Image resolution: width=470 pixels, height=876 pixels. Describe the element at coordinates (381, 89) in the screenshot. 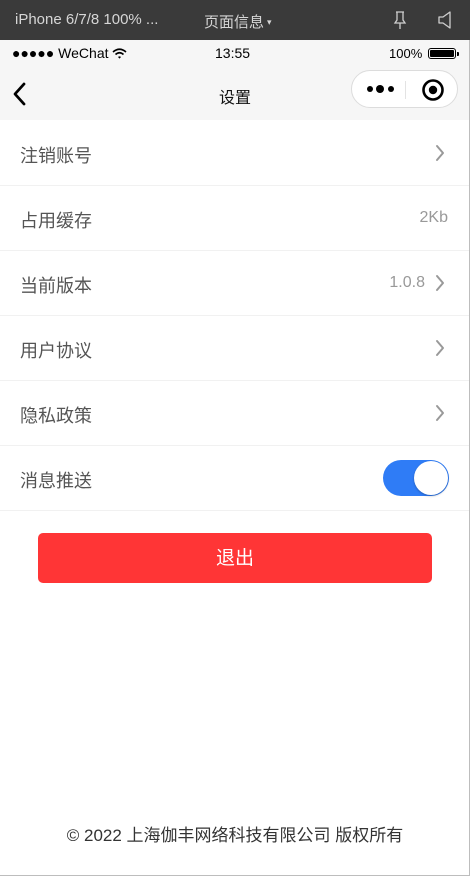

I see `more-dots-icon` at that location.